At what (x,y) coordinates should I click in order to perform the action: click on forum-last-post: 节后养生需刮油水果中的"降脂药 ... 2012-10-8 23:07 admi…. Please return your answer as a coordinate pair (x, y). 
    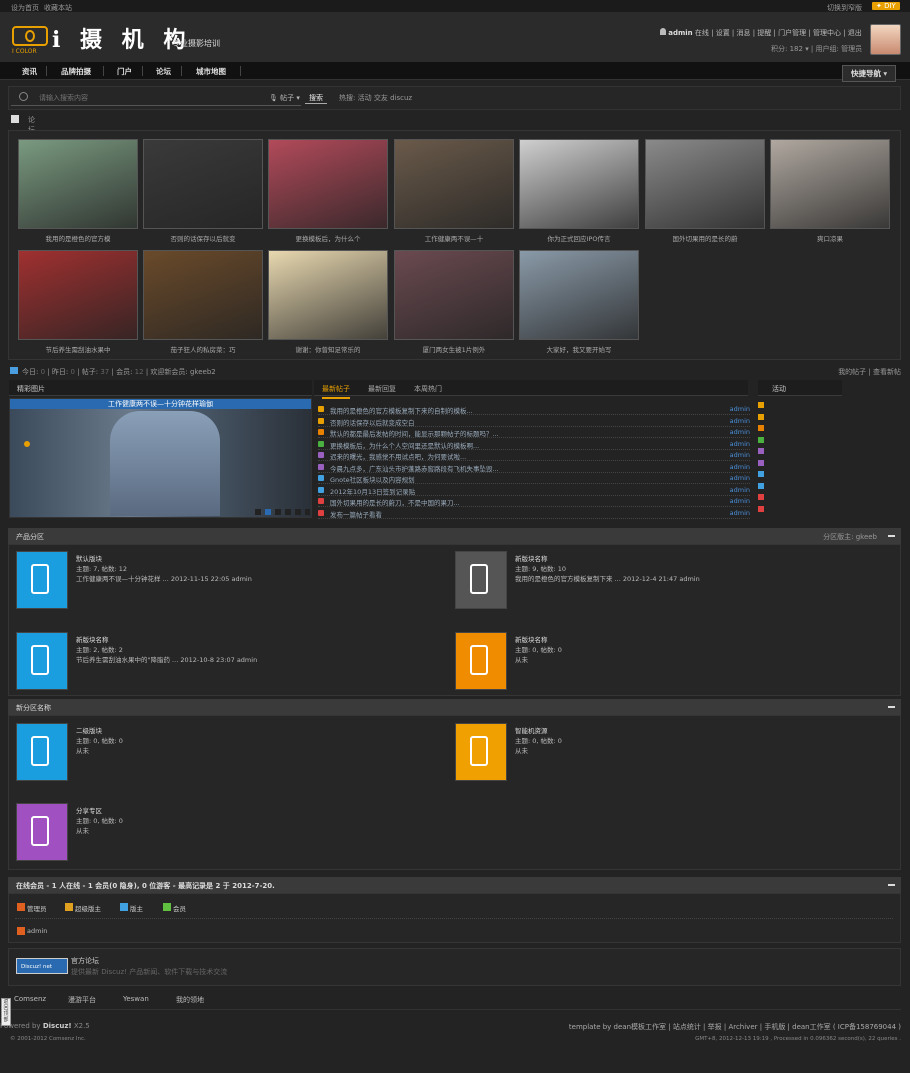
    Looking at the image, I should click on (166, 659).